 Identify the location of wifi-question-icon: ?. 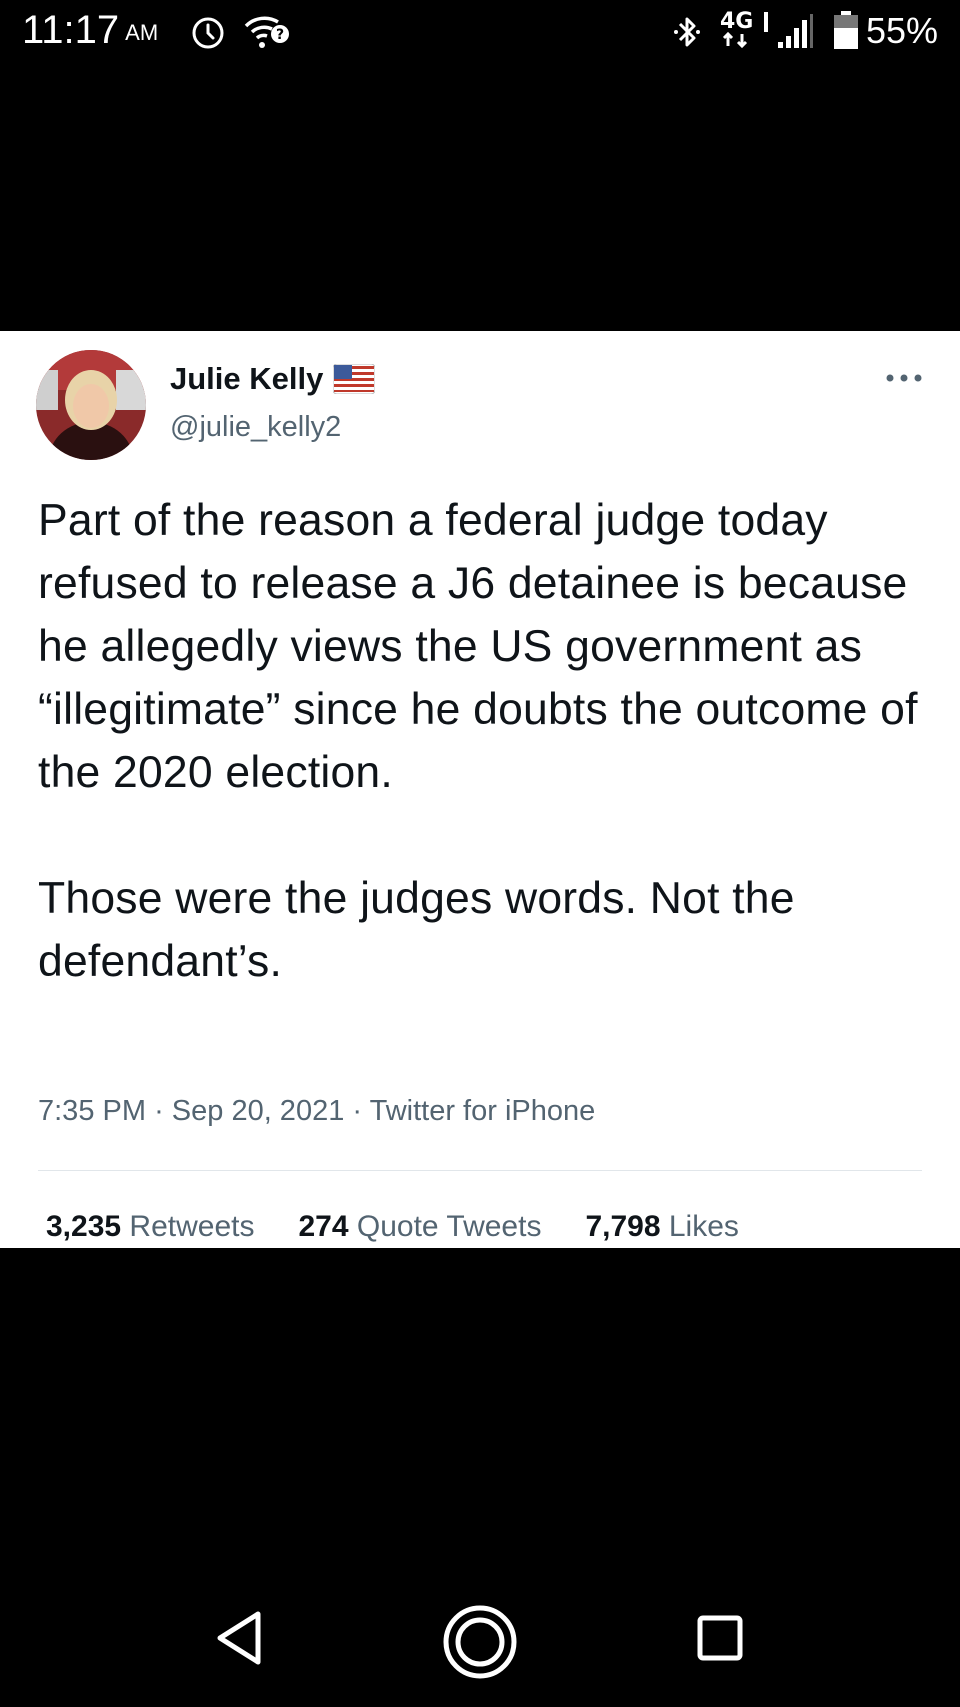
(266, 32).